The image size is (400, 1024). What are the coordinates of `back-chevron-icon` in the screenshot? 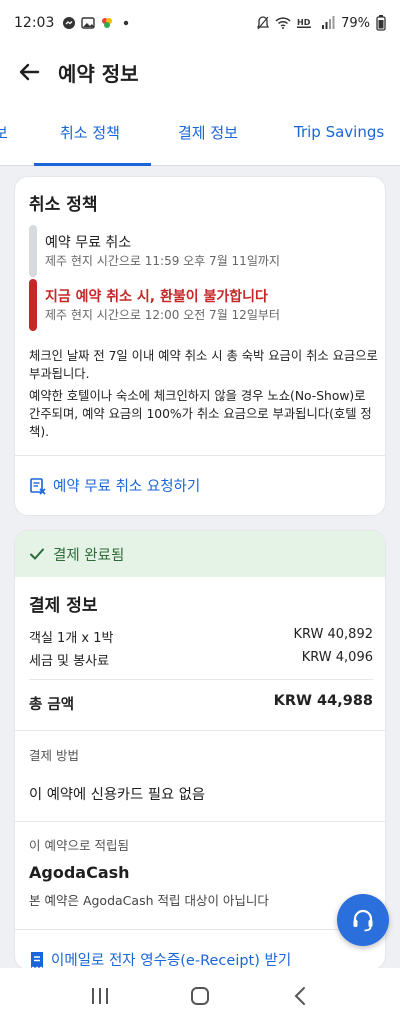 It's located at (299, 996).